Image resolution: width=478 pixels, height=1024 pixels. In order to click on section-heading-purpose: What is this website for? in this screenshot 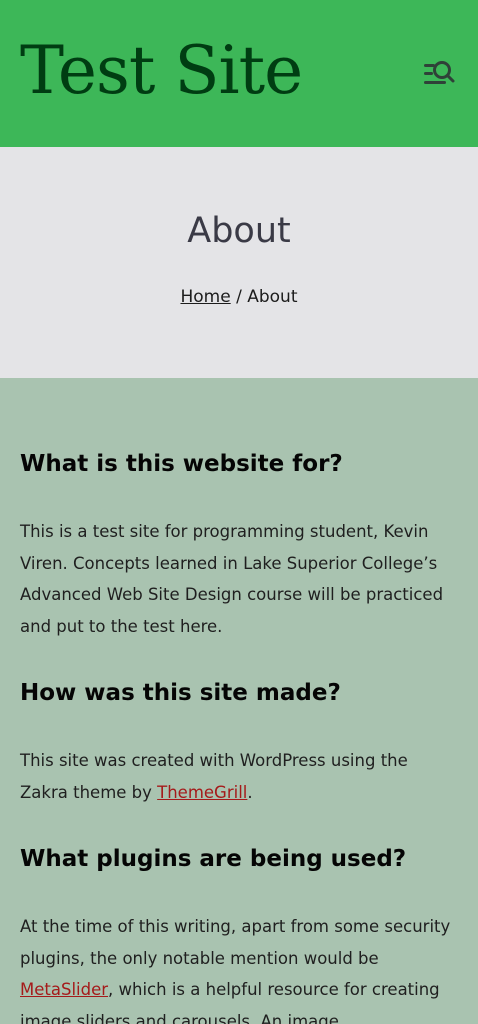, I will do `click(181, 464)`.